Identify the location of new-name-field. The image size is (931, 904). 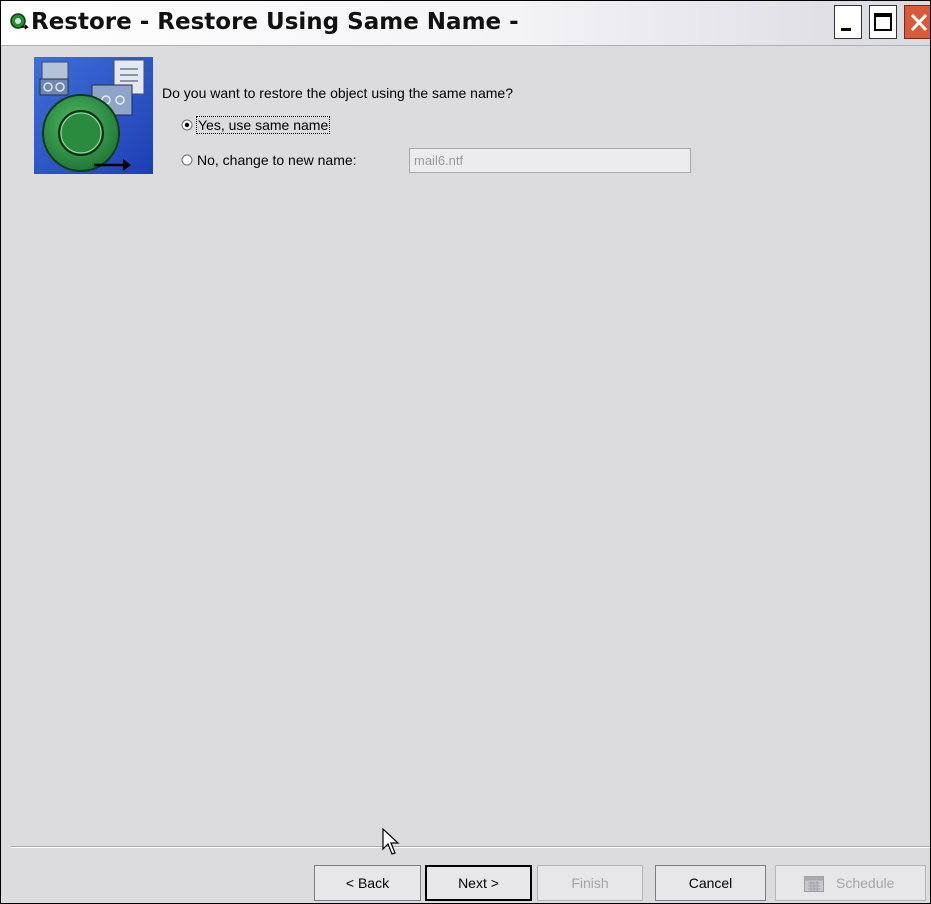
(550, 160).